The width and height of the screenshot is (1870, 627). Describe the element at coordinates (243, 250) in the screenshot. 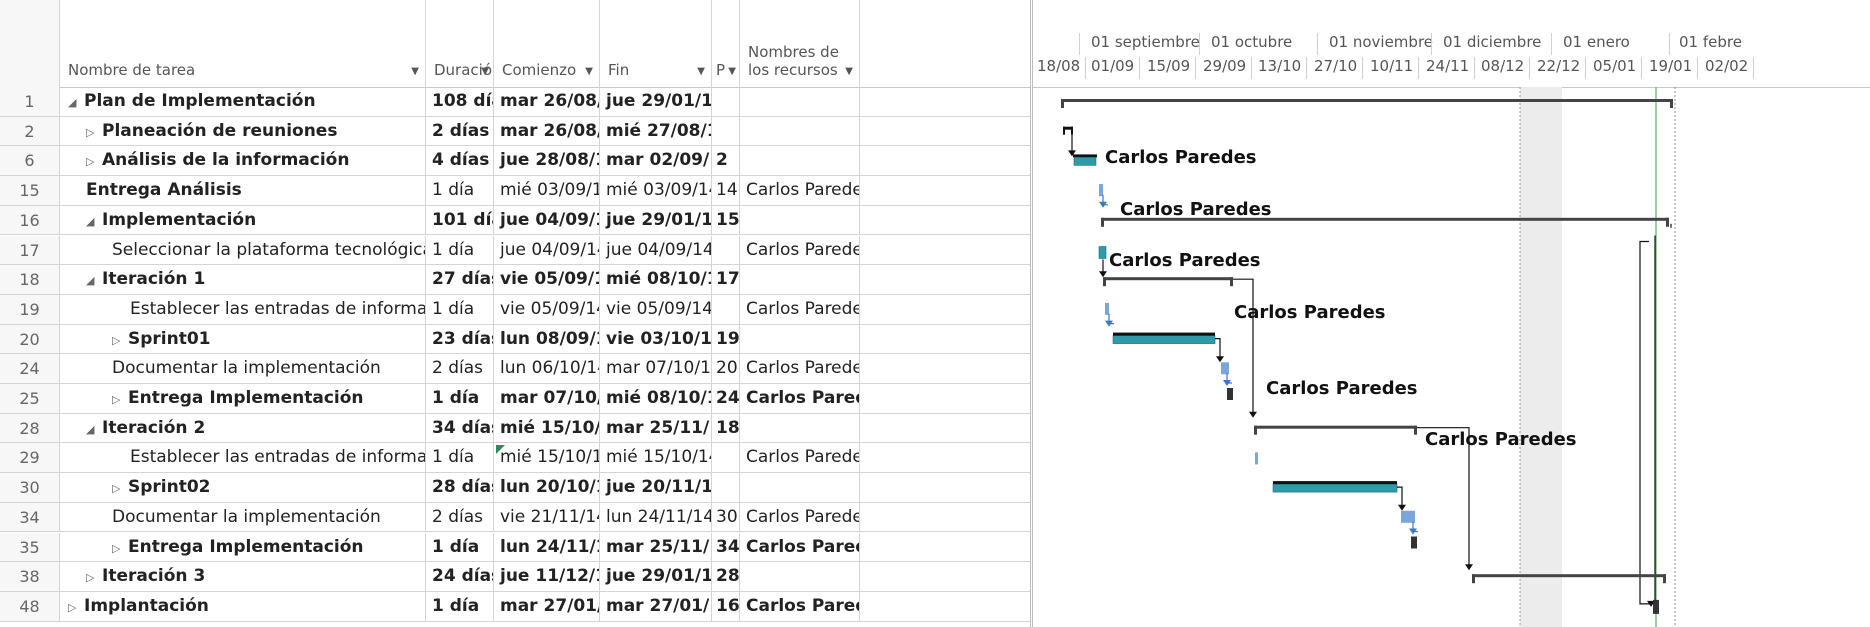

I see `task-name-cell: Seleccionar la plataforma tecnológica` at that location.